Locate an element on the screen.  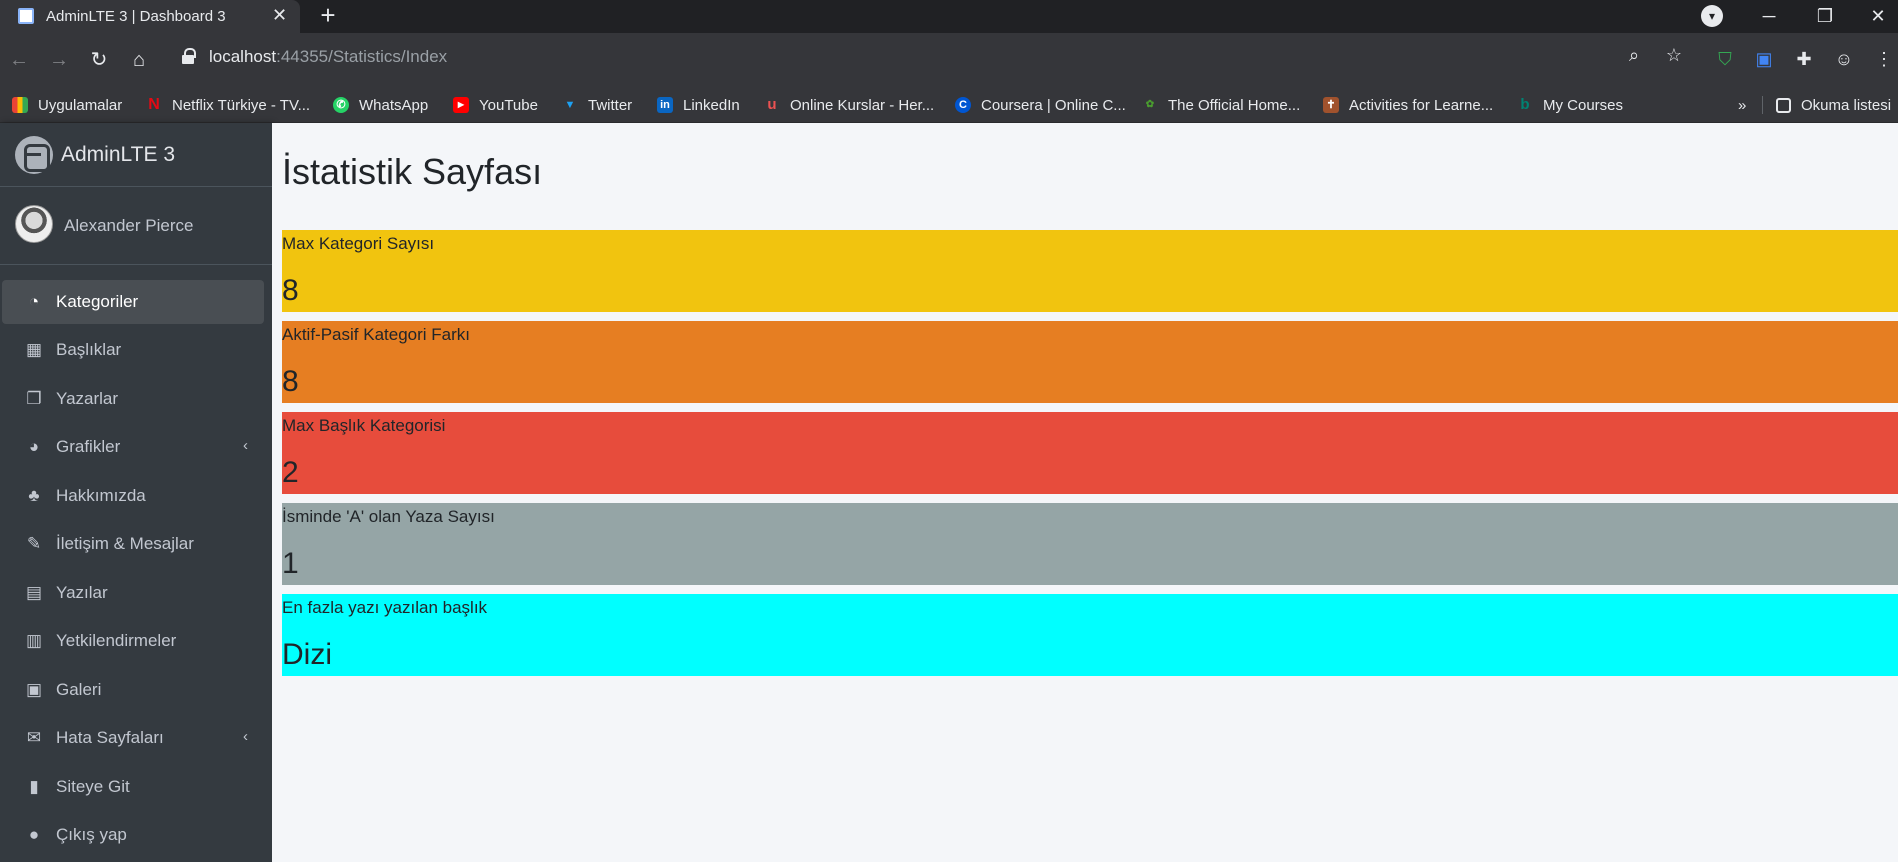
stat-value: 1 is located at coordinates (290, 563).